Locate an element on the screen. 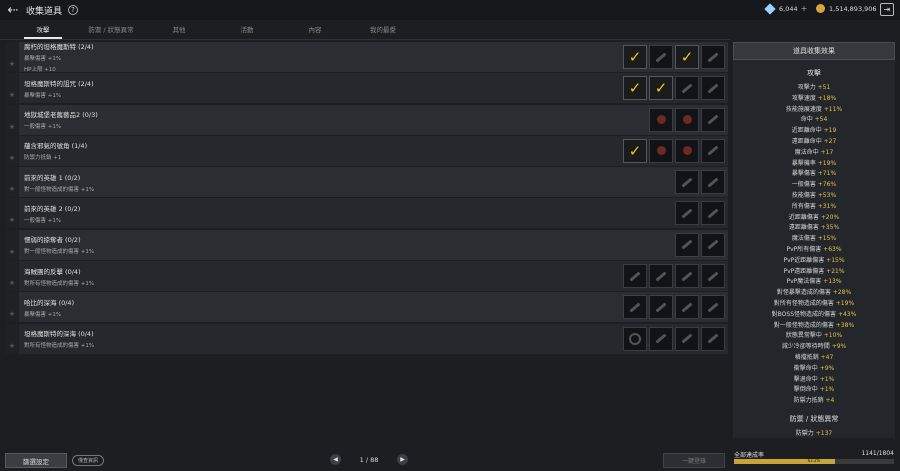 The width and height of the screenshot is (900, 471). stat-line: 一般傷害 +76% is located at coordinates (814, 184).